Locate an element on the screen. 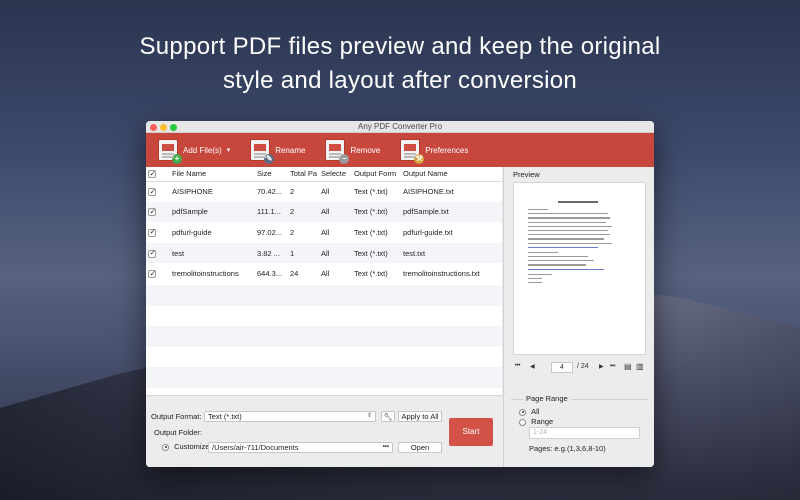  output-name-cell: pdfSample.txt is located at coordinates (451, 212).